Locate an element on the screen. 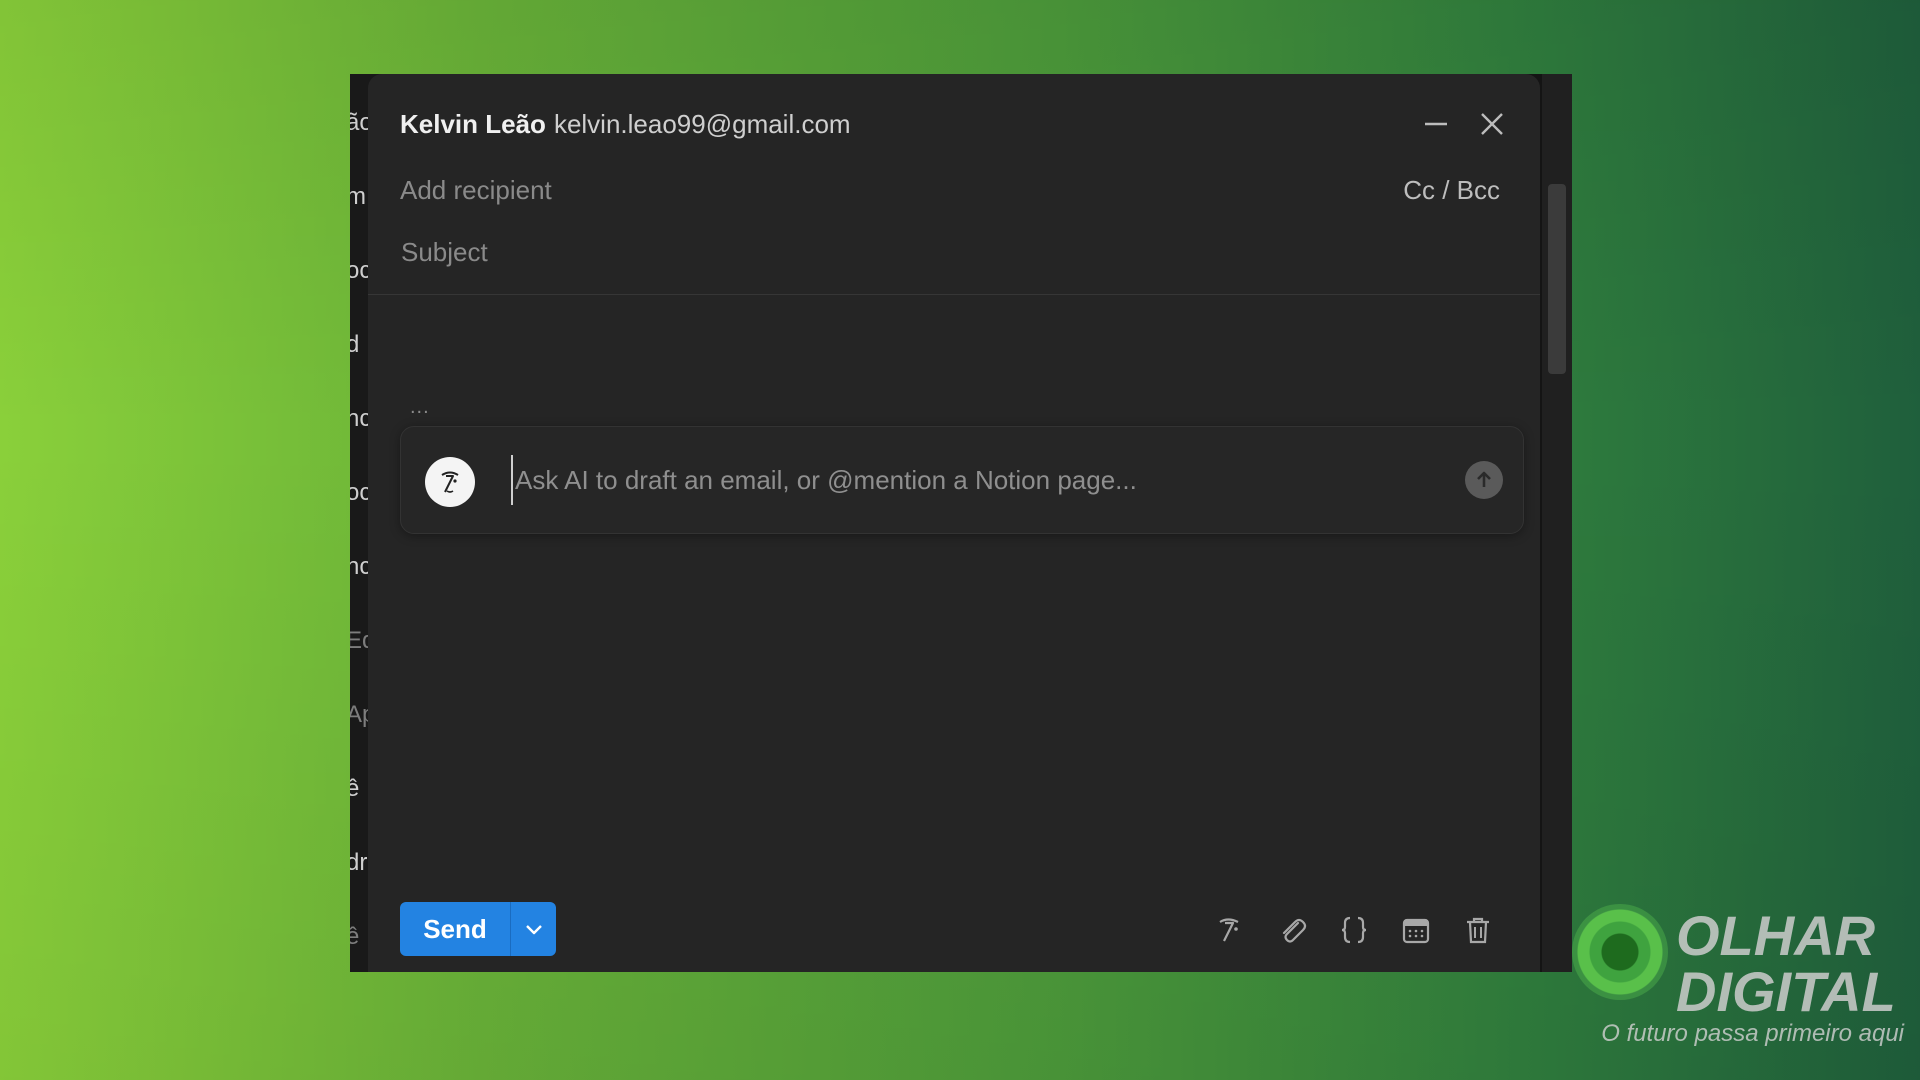 This screenshot has height=1080, width=1920. olhar-digital-logo-icon is located at coordinates (1620, 952).